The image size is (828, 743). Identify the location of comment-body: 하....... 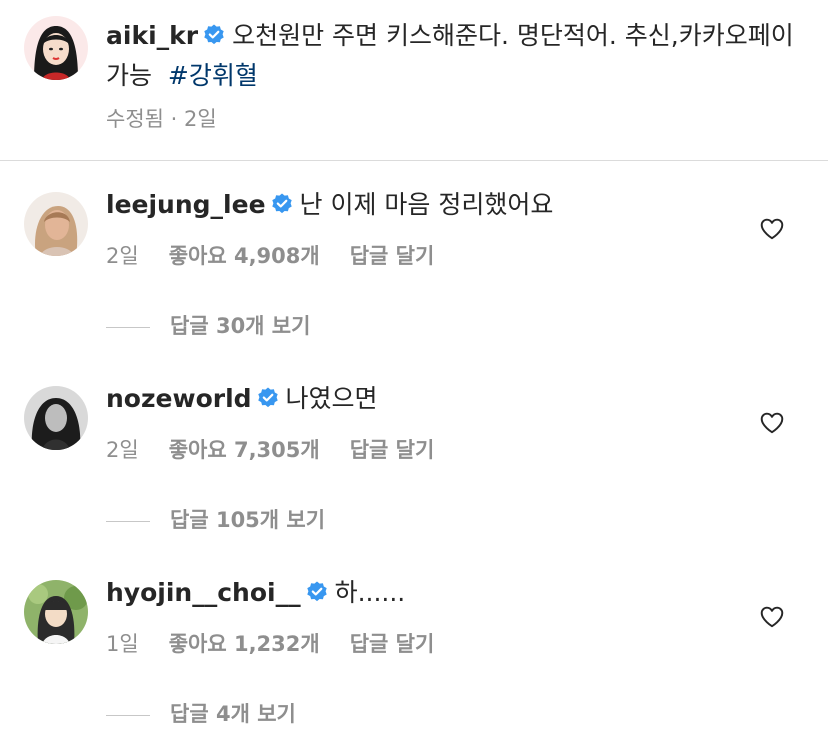
(370, 592).